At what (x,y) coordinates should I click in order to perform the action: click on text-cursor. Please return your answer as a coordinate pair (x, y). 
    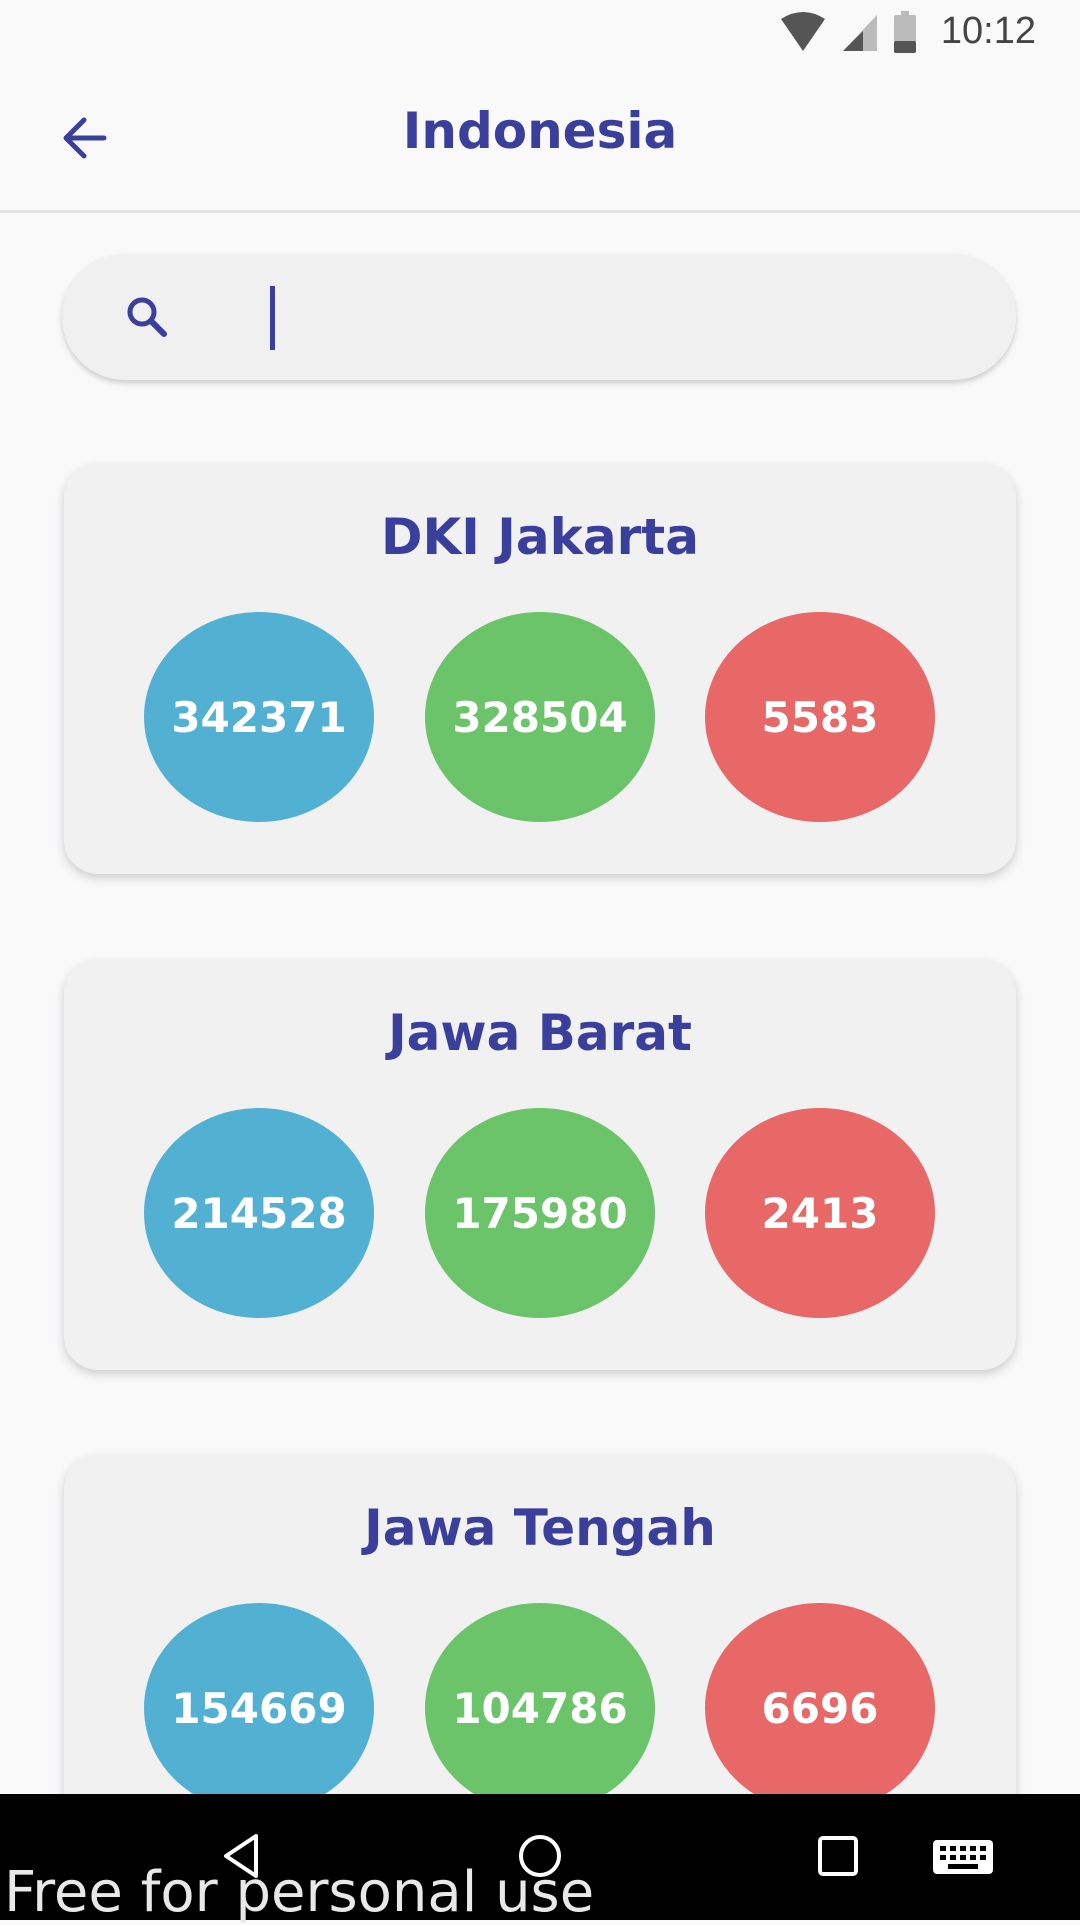
    Looking at the image, I should click on (272, 318).